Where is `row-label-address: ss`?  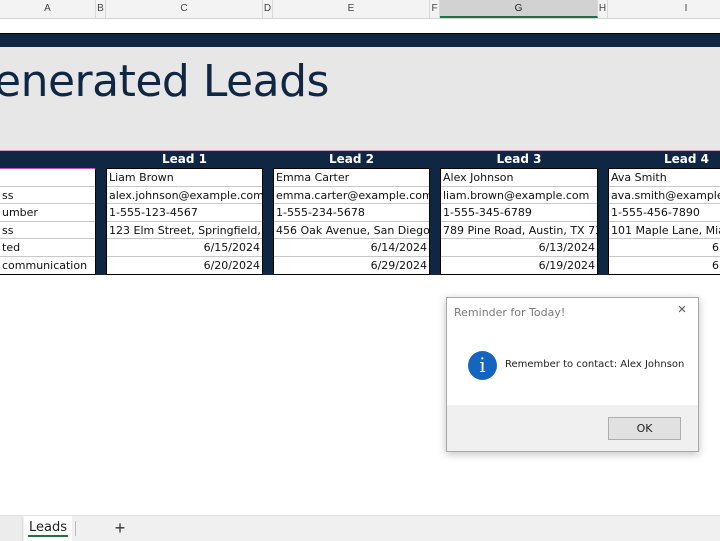 row-label-address: ss is located at coordinates (47, 230).